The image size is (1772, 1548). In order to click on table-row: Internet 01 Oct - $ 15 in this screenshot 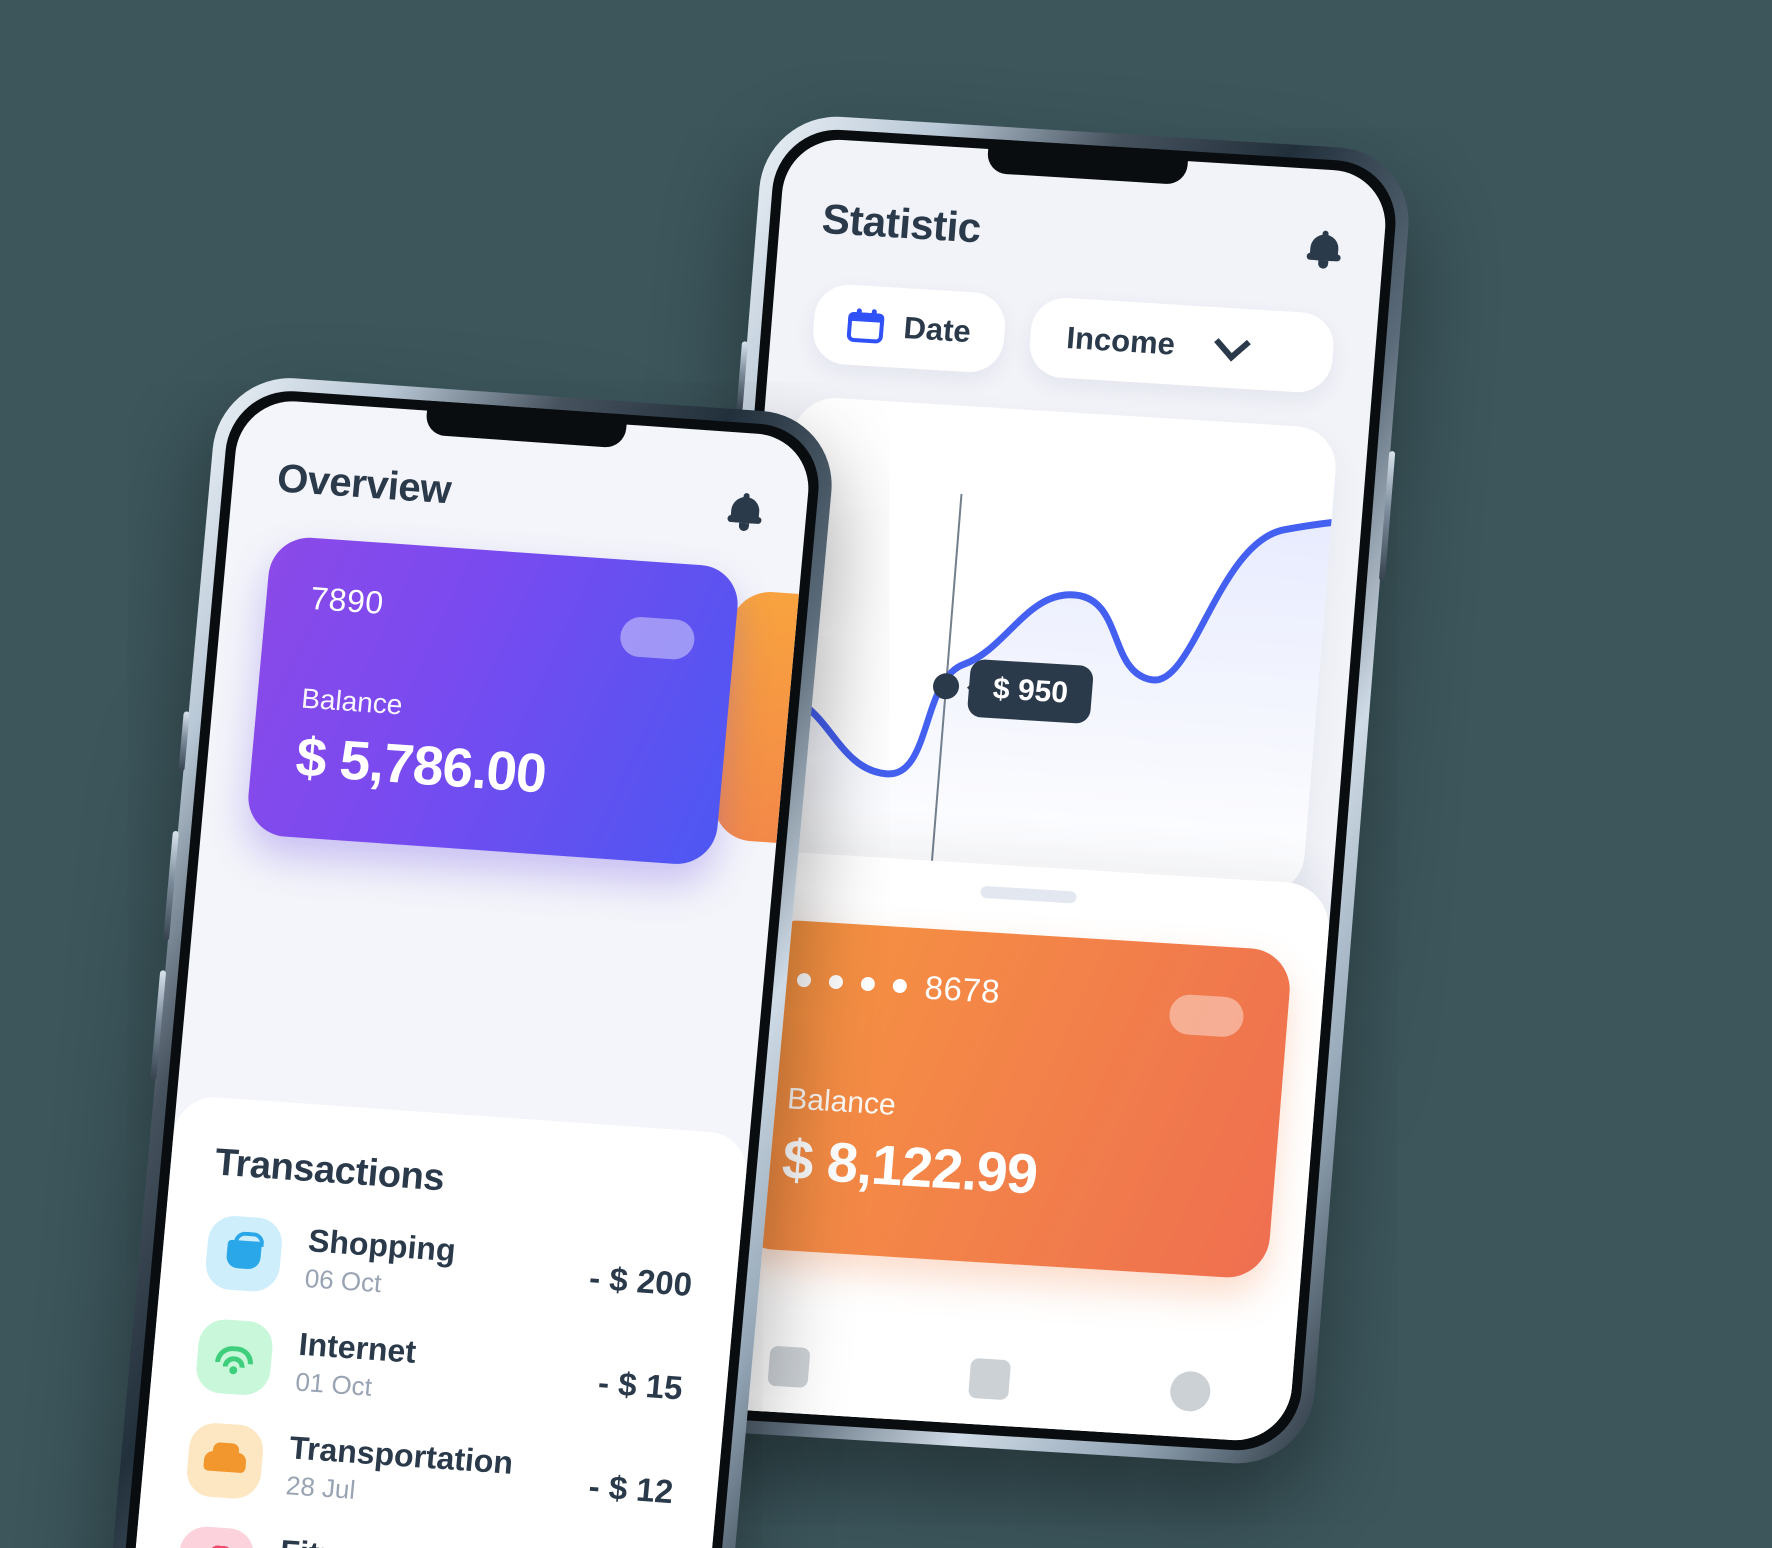, I will do `click(440, 1371)`.